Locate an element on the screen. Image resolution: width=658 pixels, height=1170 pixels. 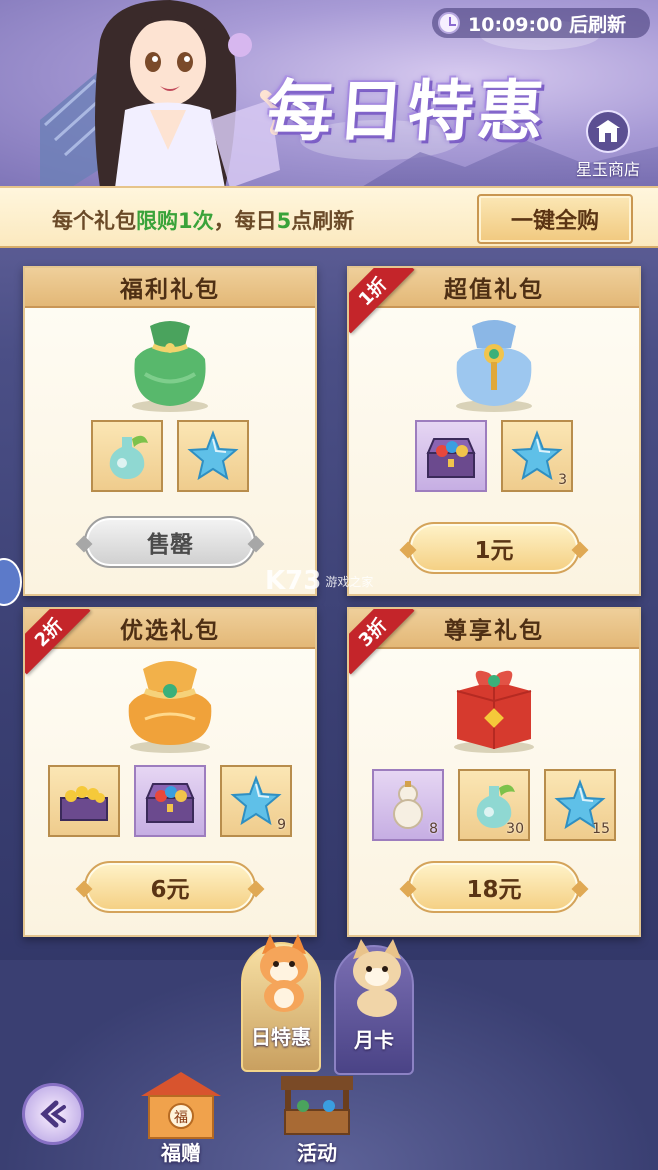
rule-highlight: 限购1次 is located at coordinates (175, 221).